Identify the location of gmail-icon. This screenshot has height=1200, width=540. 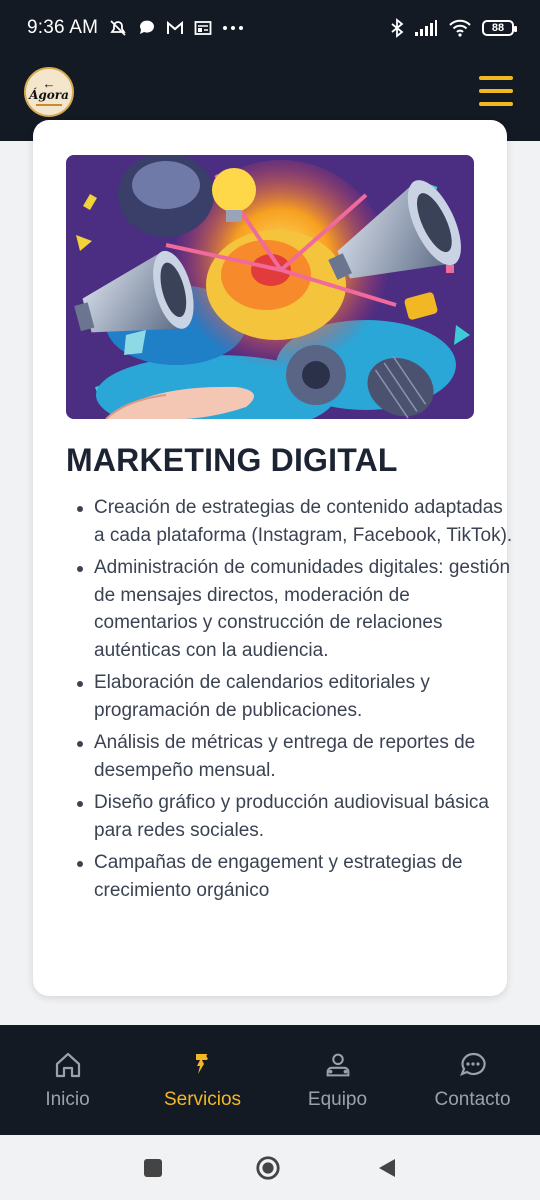
(175, 28).